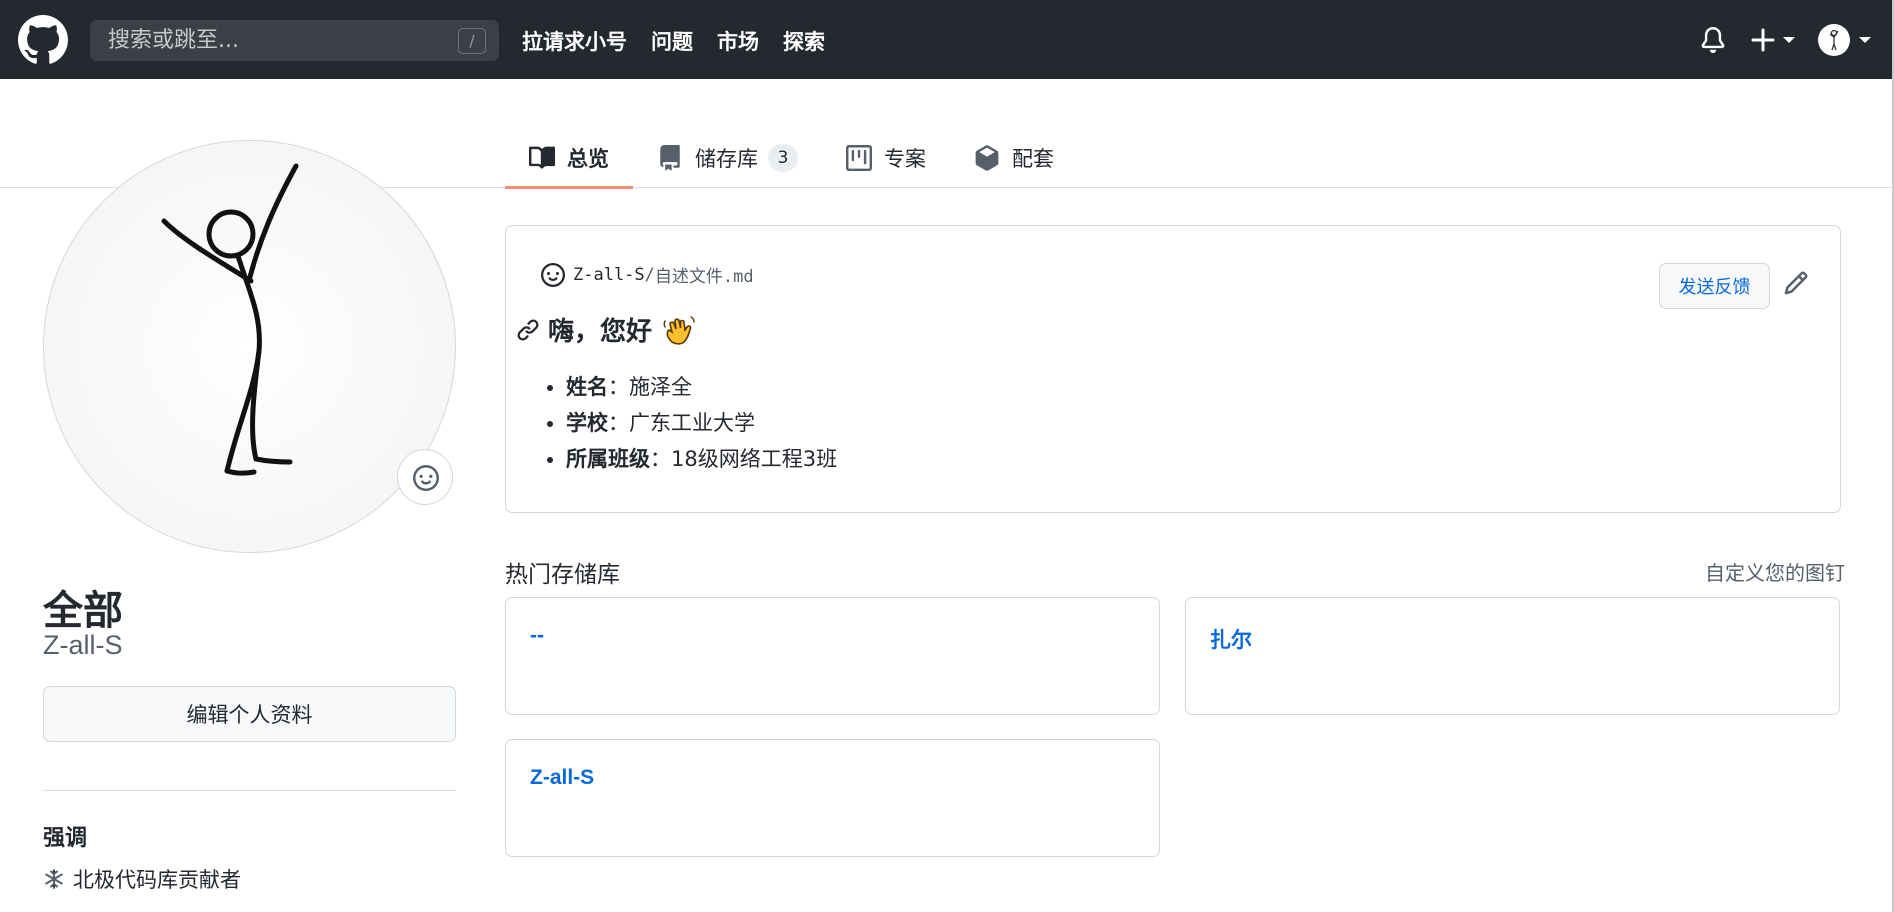 This screenshot has width=1894, height=912. I want to click on profile-username: Z-all-S, so click(83, 645).